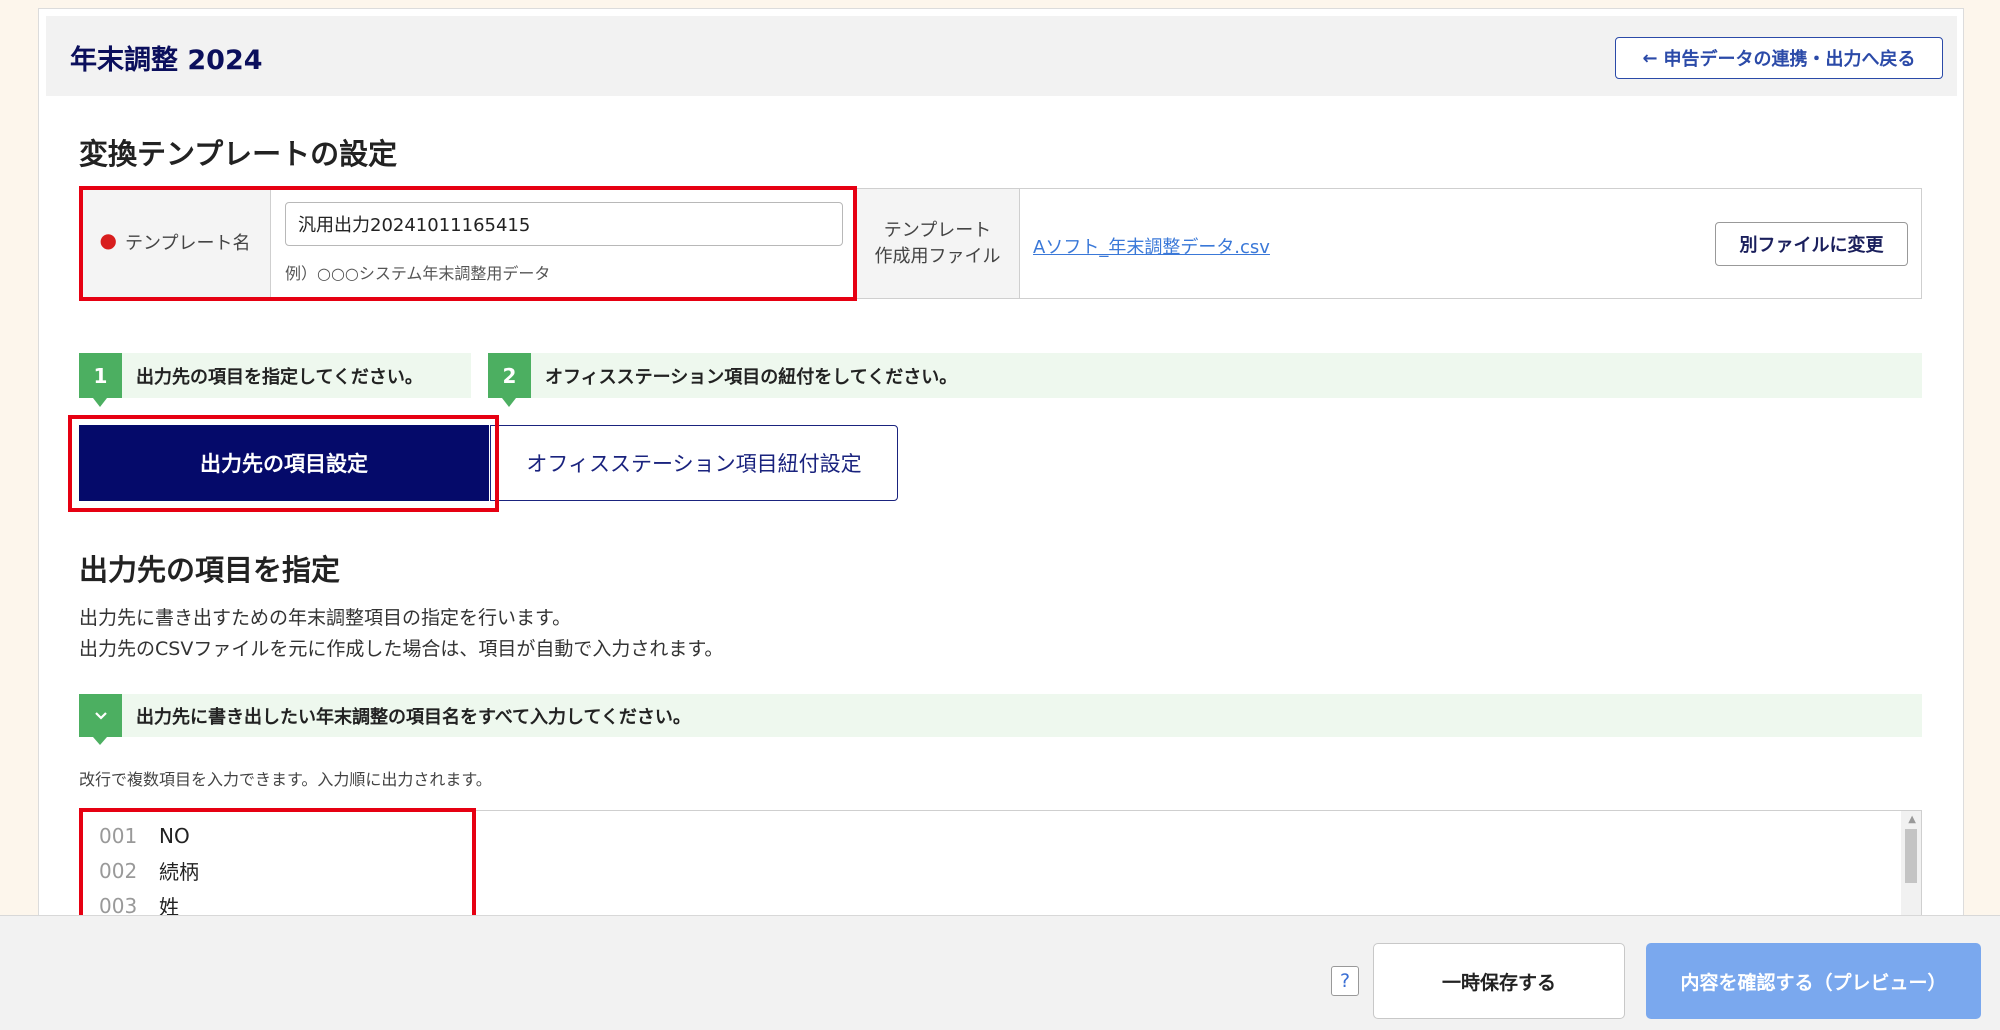  What do you see at coordinates (1000, 865) in the screenshot?
I see `item-names-textarea: 001 NO 002 続柄 003 姓 ▲` at bounding box center [1000, 865].